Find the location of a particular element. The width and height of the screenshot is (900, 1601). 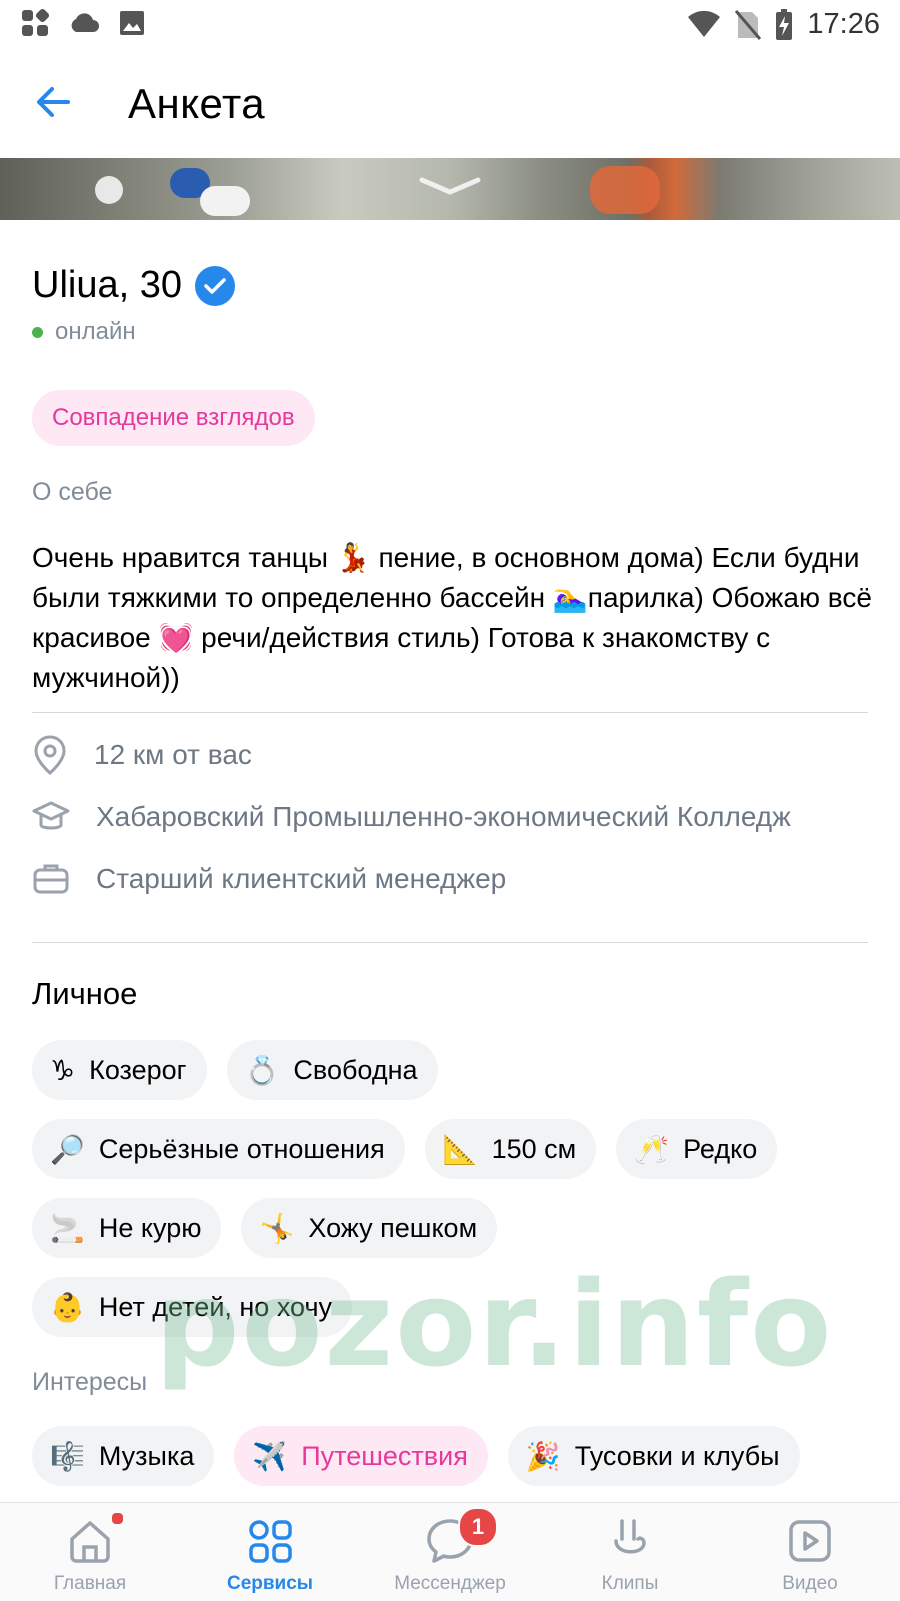

home-icon is located at coordinates (90, 1542).